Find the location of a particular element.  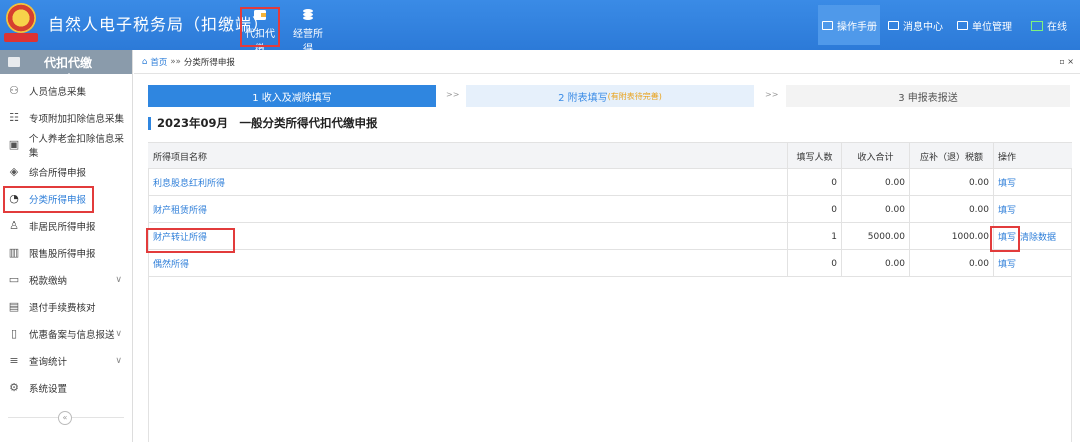

file-icon: ▯ is located at coordinates (14, 333).